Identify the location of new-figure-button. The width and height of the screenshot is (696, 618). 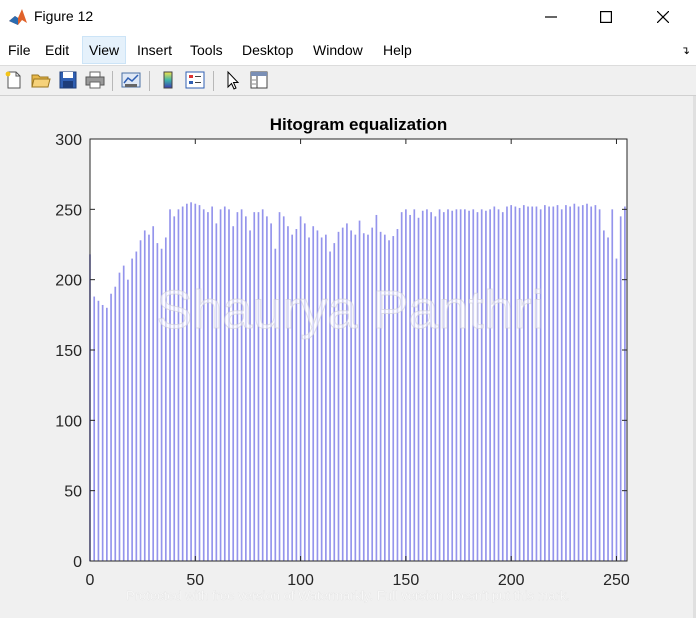
(14, 80).